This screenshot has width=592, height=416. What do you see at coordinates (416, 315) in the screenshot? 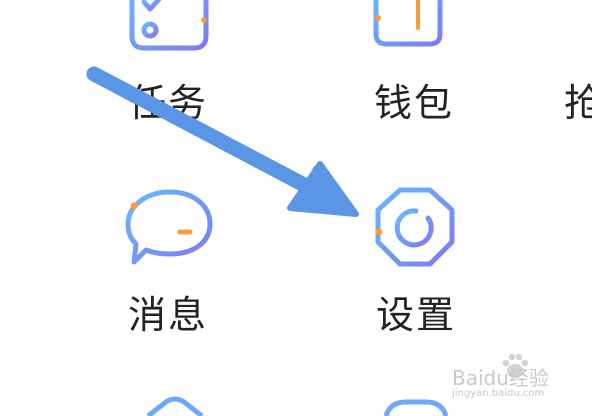
I see `grid-item-label-settings: 设置` at bounding box center [416, 315].